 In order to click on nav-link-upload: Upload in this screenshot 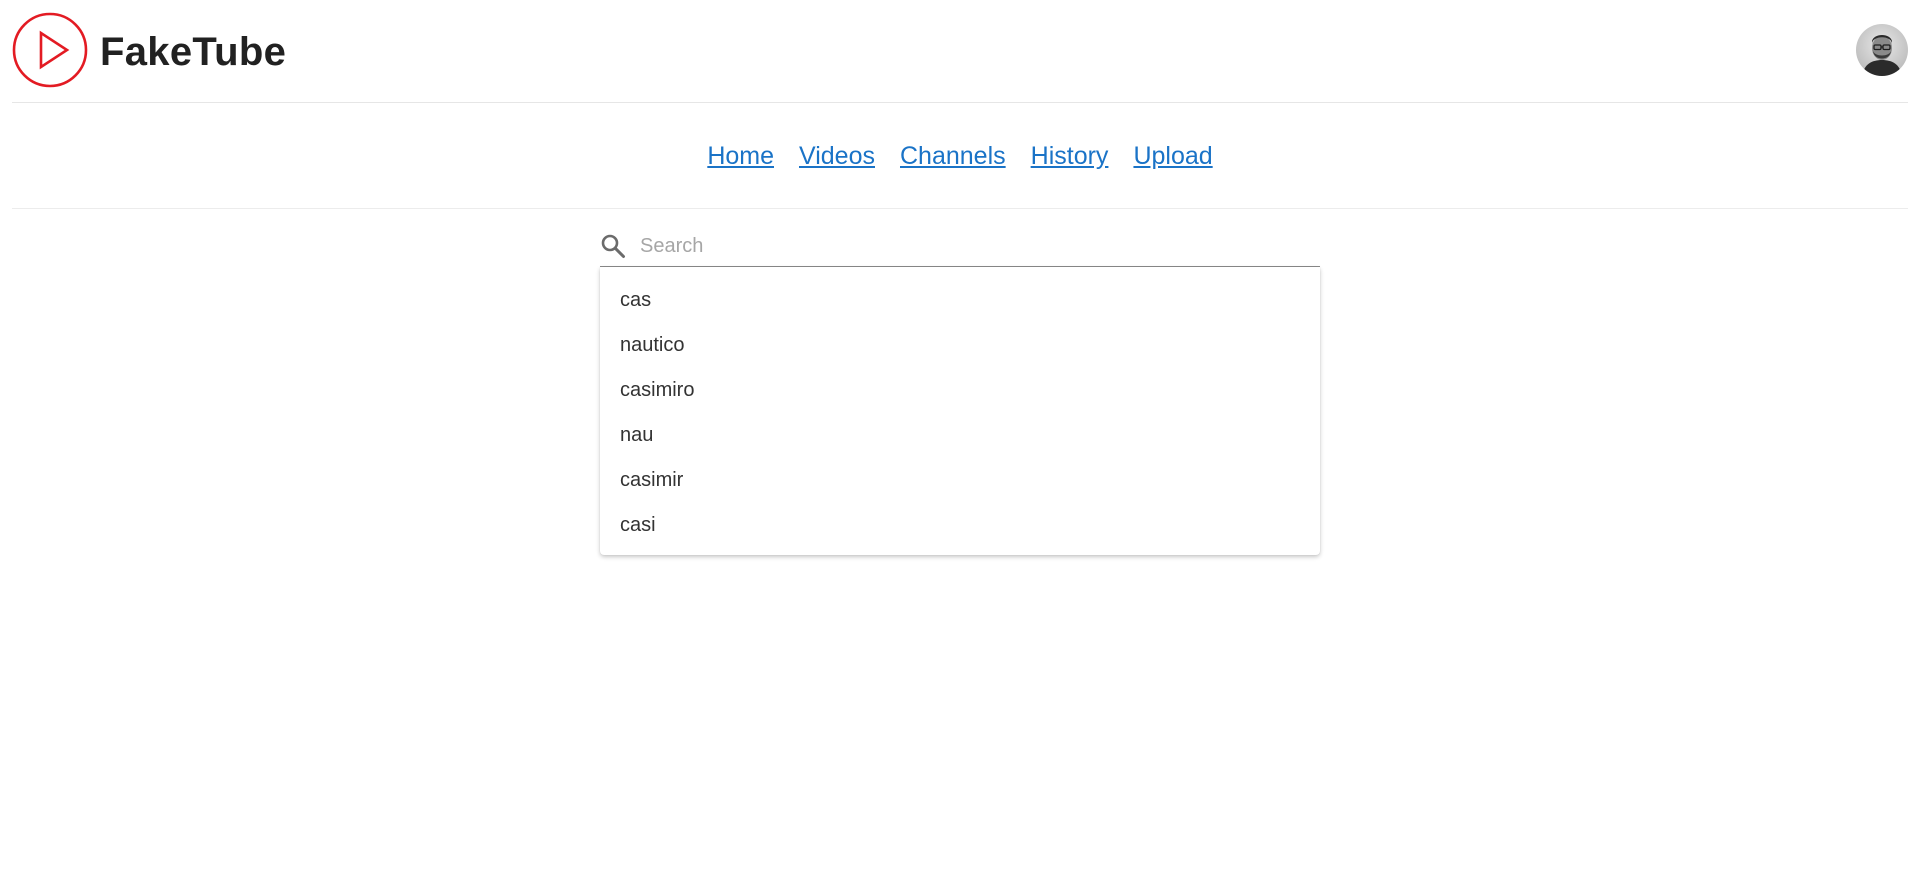, I will do `click(1172, 156)`.